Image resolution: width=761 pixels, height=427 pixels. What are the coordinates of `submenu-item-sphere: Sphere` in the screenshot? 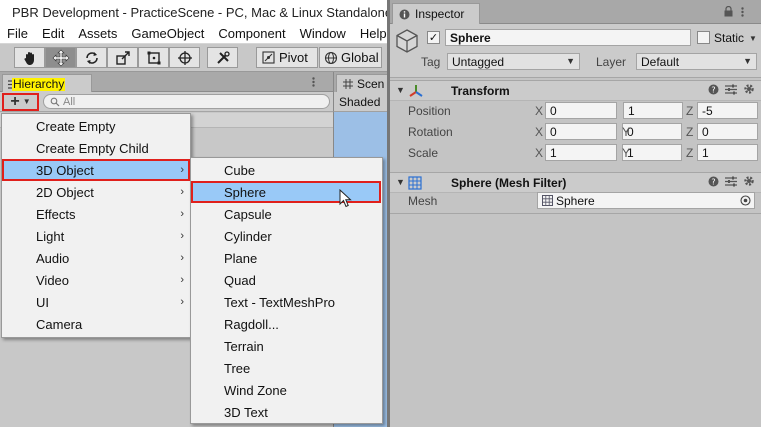 It's located at (286, 192).